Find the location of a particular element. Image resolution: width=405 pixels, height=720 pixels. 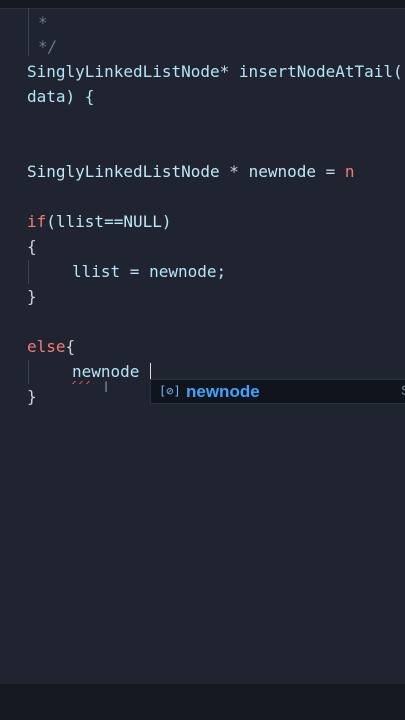

decl-assign: = is located at coordinates (330, 171).